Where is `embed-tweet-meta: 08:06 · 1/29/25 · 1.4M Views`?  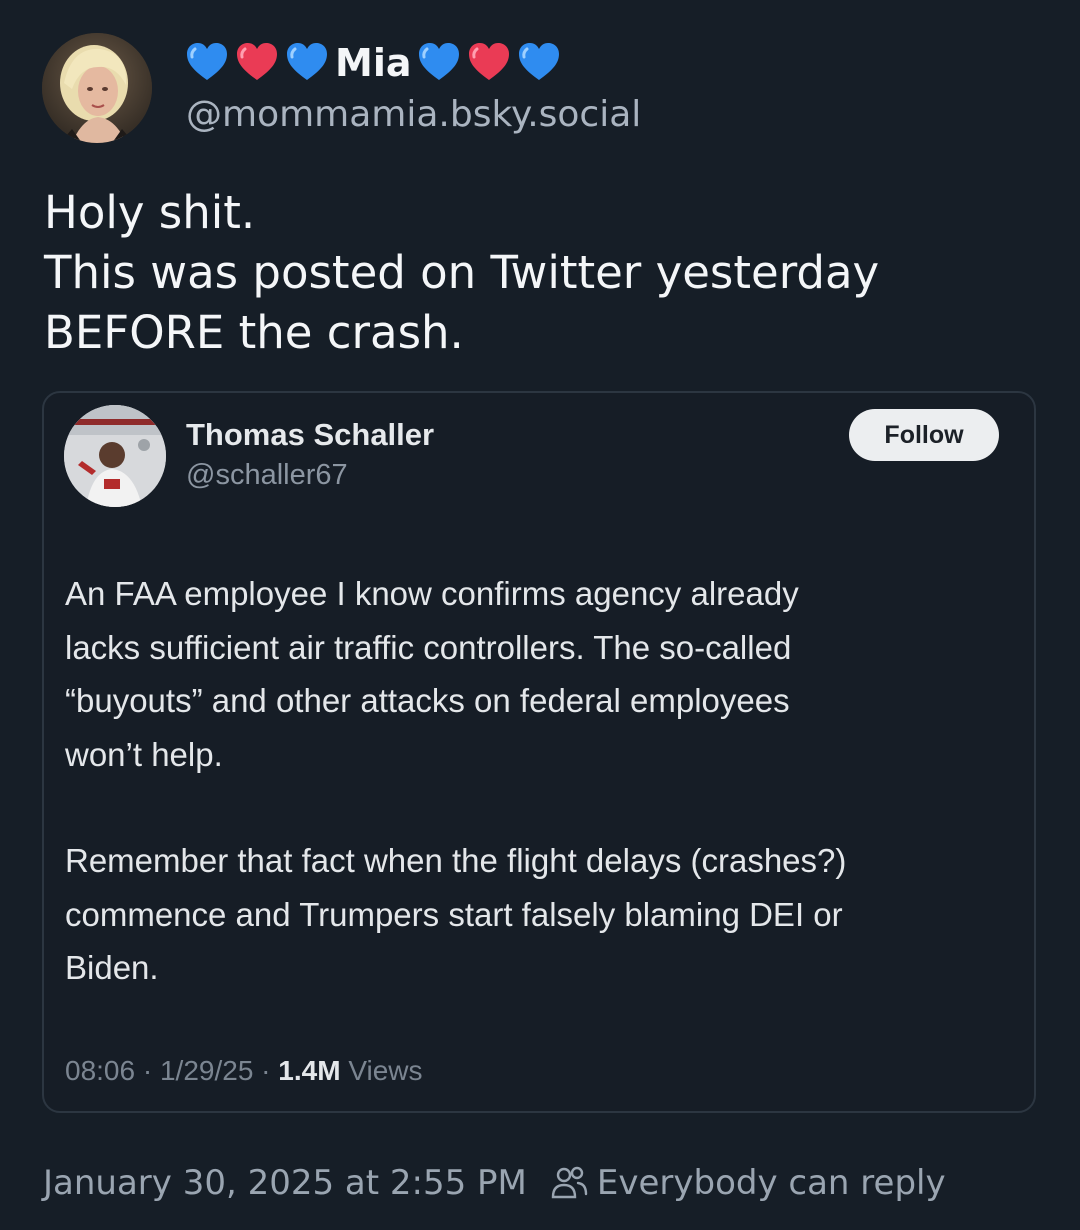 embed-tweet-meta: 08:06 · 1/29/25 · 1.4M Views is located at coordinates (244, 1071).